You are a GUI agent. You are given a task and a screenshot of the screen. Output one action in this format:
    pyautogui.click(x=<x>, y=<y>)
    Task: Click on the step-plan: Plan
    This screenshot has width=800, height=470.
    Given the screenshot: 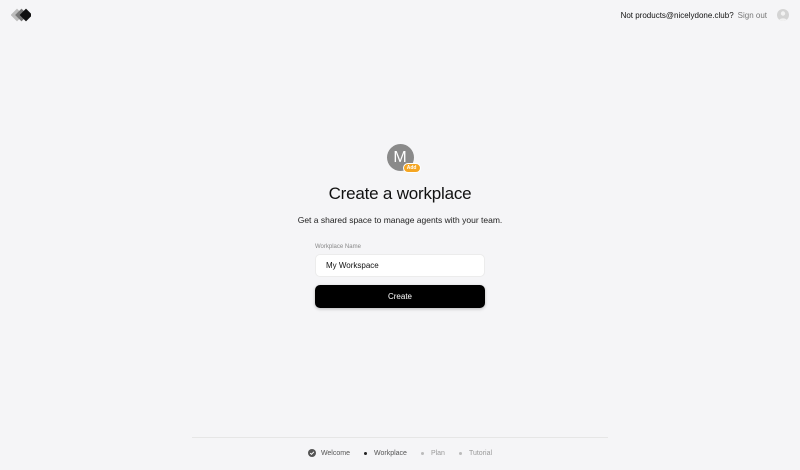 What is the action you would take?
    pyautogui.click(x=432, y=453)
    